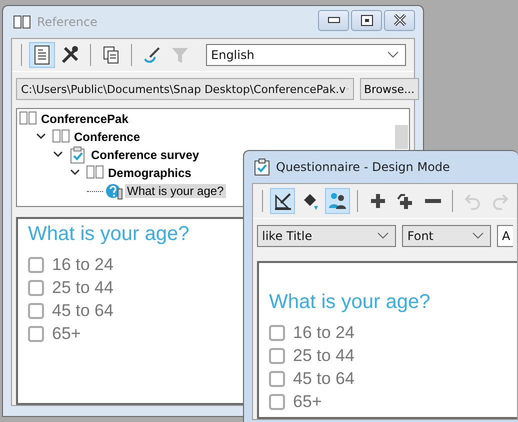 This screenshot has width=518, height=422. Describe the element at coordinates (22, 22) in the screenshot. I see `book-icon` at that location.